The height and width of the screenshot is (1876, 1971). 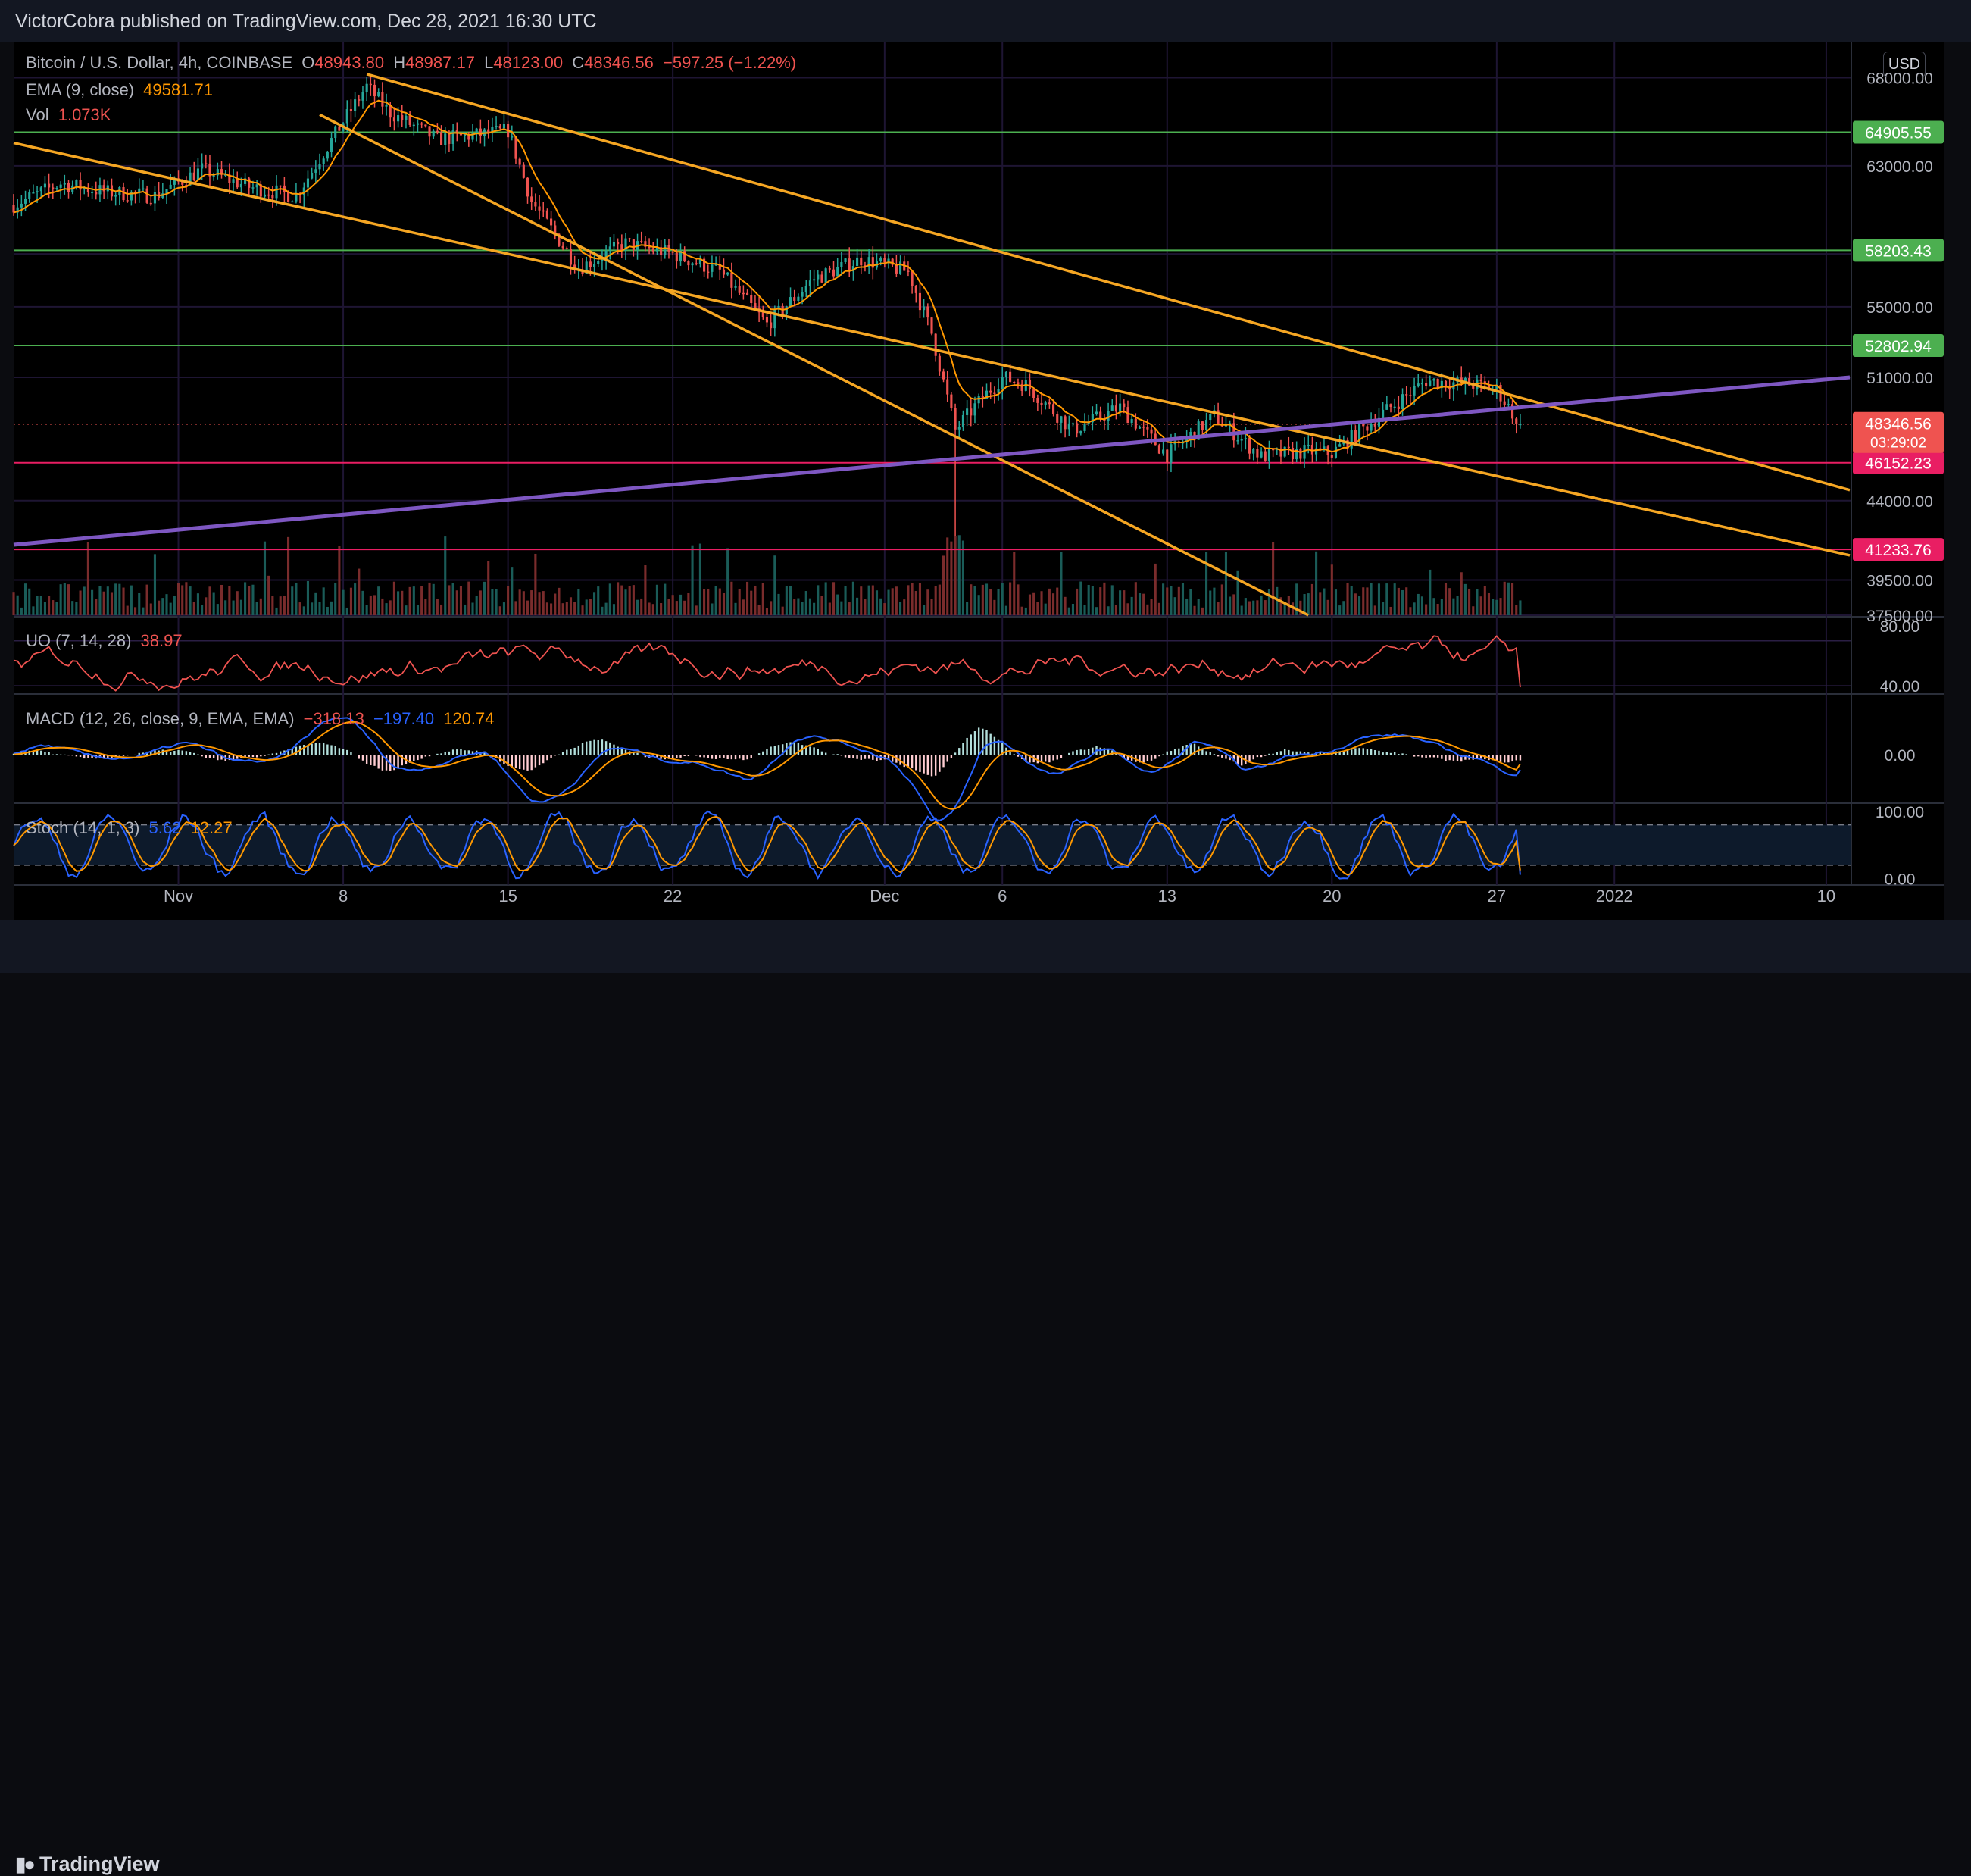 I want to click on resistance-trendline, so click(x=814, y=365).